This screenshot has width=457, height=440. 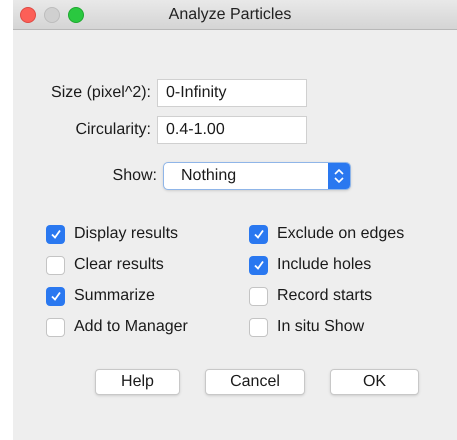 What do you see at coordinates (135, 176) in the screenshot?
I see `show-label: Show:` at bounding box center [135, 176].